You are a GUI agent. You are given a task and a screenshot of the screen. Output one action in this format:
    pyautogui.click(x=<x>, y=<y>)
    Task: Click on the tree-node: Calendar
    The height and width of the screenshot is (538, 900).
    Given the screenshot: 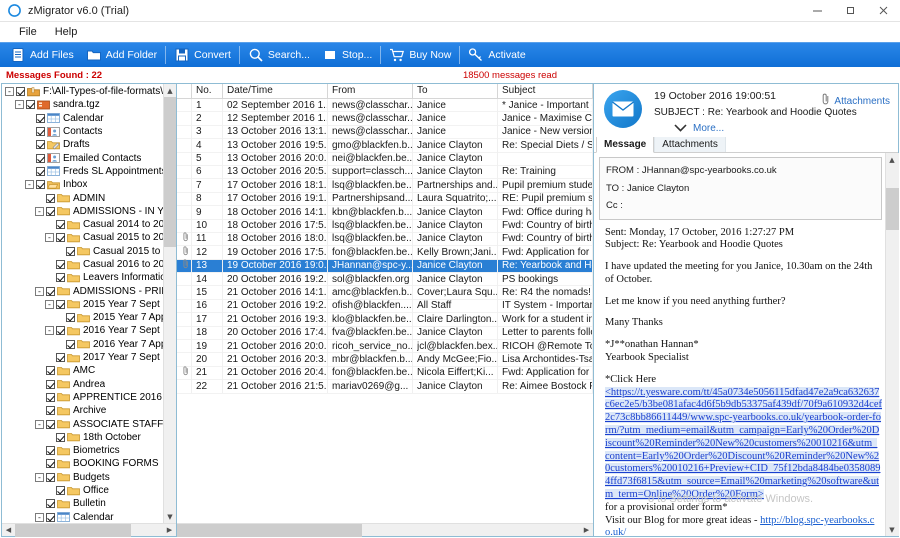 What is the action you would take?
    pyautogui.click(x=82, y=118)
    